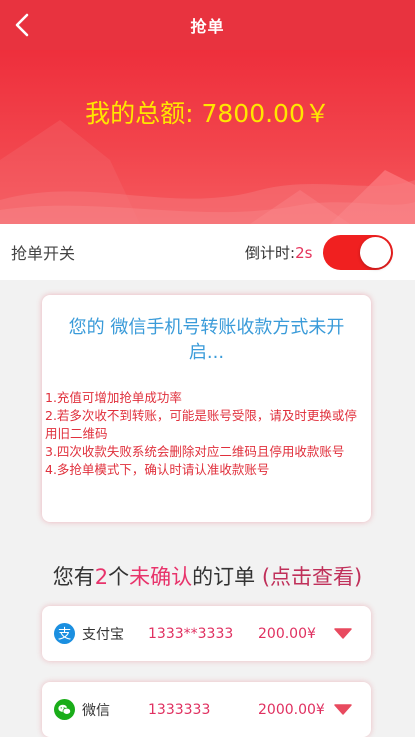 Image resolution: width=415 pixels, height=737 pixels. Describe the element at coordinates (113, 397) in the screenshot. I see `rule-item: 1.充值可增加抢单成功率` at that location.